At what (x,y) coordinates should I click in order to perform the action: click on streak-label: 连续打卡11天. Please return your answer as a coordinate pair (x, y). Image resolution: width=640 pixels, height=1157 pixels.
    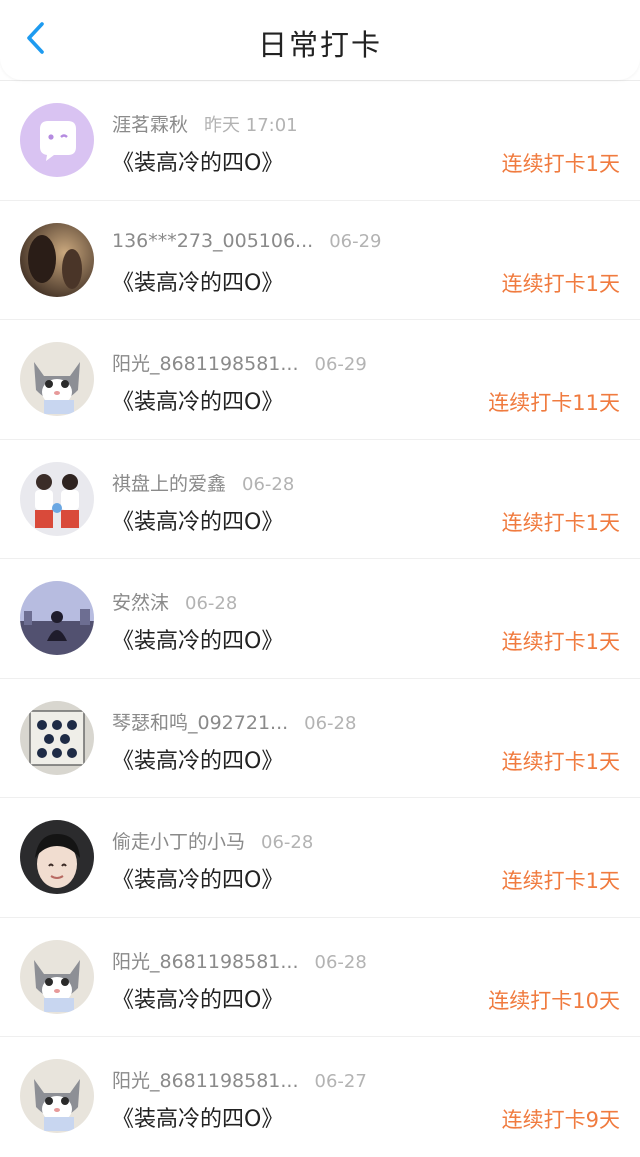
    Looking at the image, I should click on (554, 403).